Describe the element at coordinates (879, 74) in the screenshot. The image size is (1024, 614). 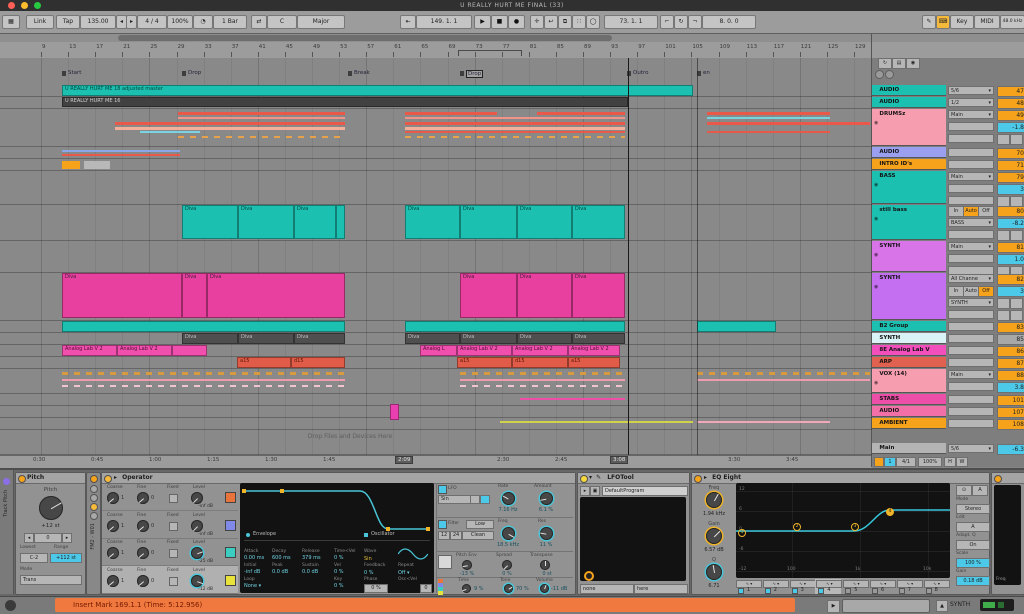
I see `mixer-show-button` at that location.